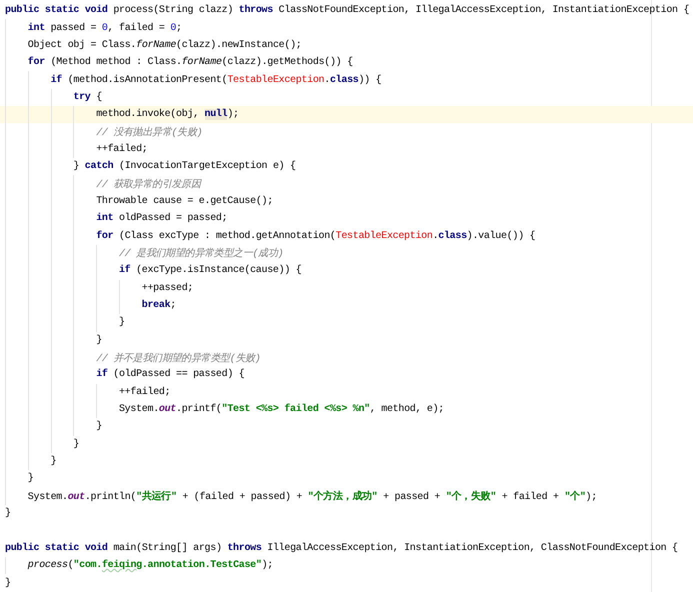  I want to click on code-line: // 并不是我们期望的异常类型(失败), so click(178, 358).